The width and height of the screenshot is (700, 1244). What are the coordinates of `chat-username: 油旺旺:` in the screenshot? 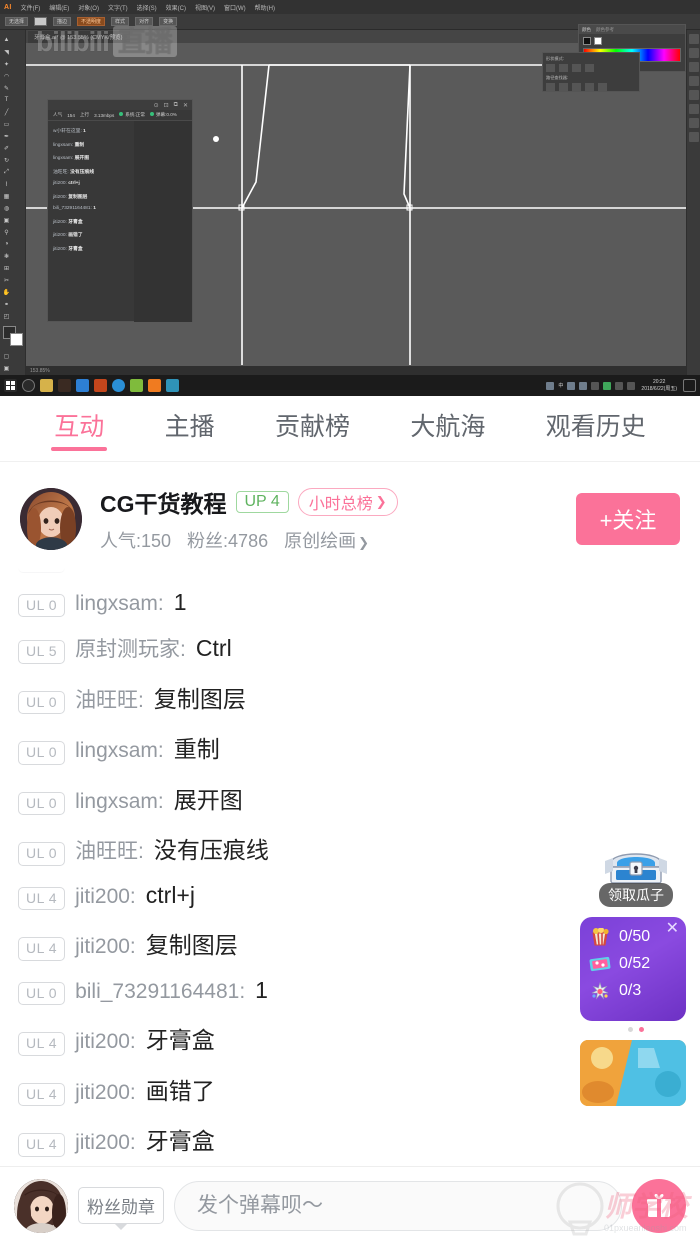 It's located at (109, 850).